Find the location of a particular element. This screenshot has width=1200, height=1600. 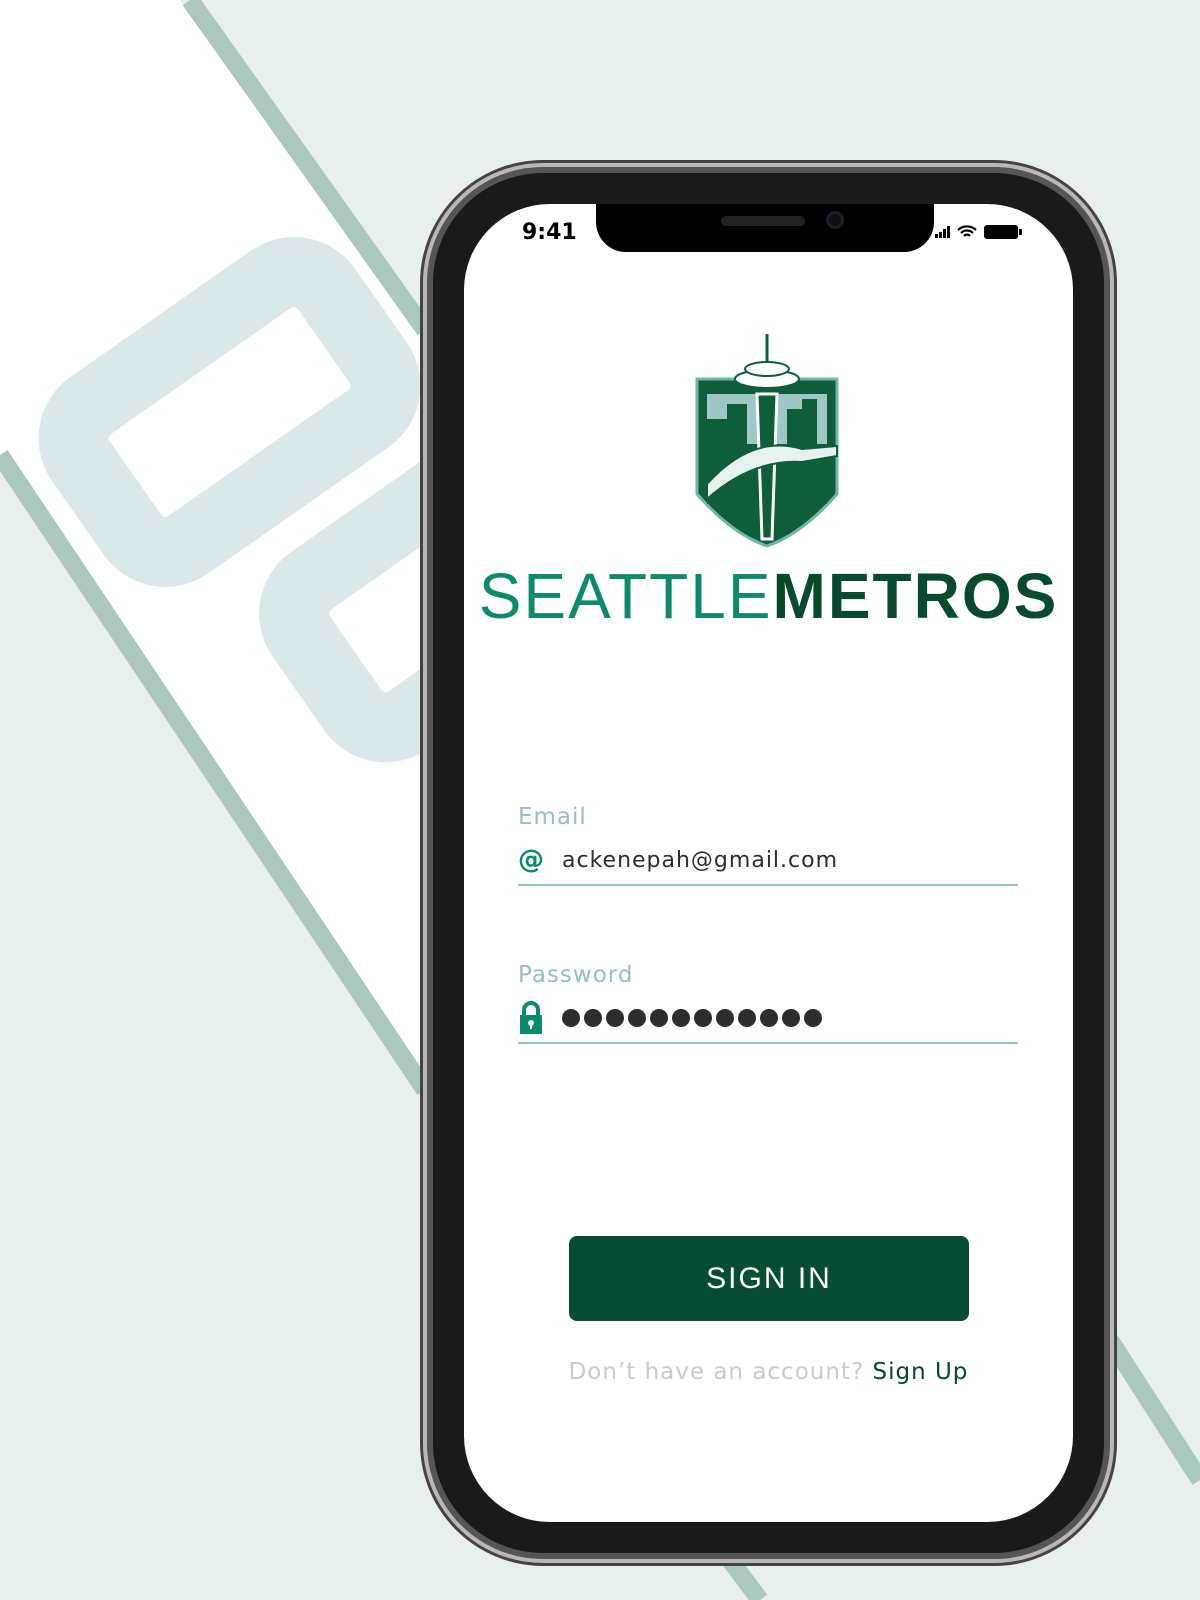

sign-up-link: Sign Up is located at coordinates (920, 1372).